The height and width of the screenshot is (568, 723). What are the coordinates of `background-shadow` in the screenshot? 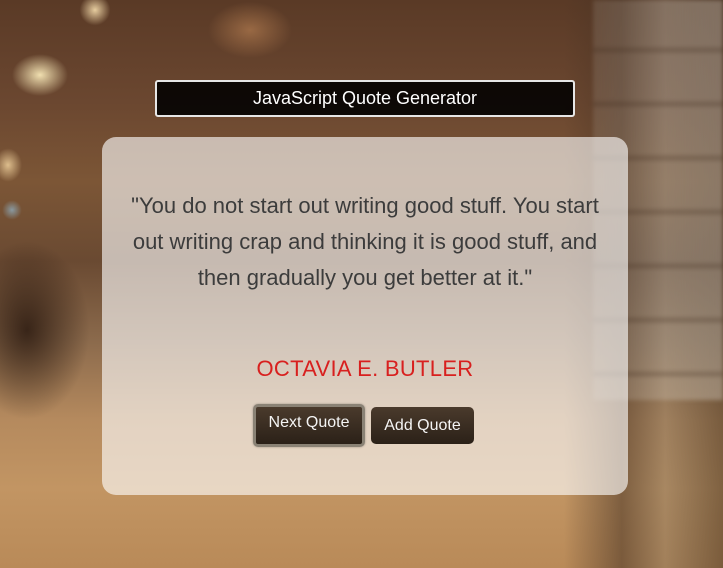 It's located at (45, 330).